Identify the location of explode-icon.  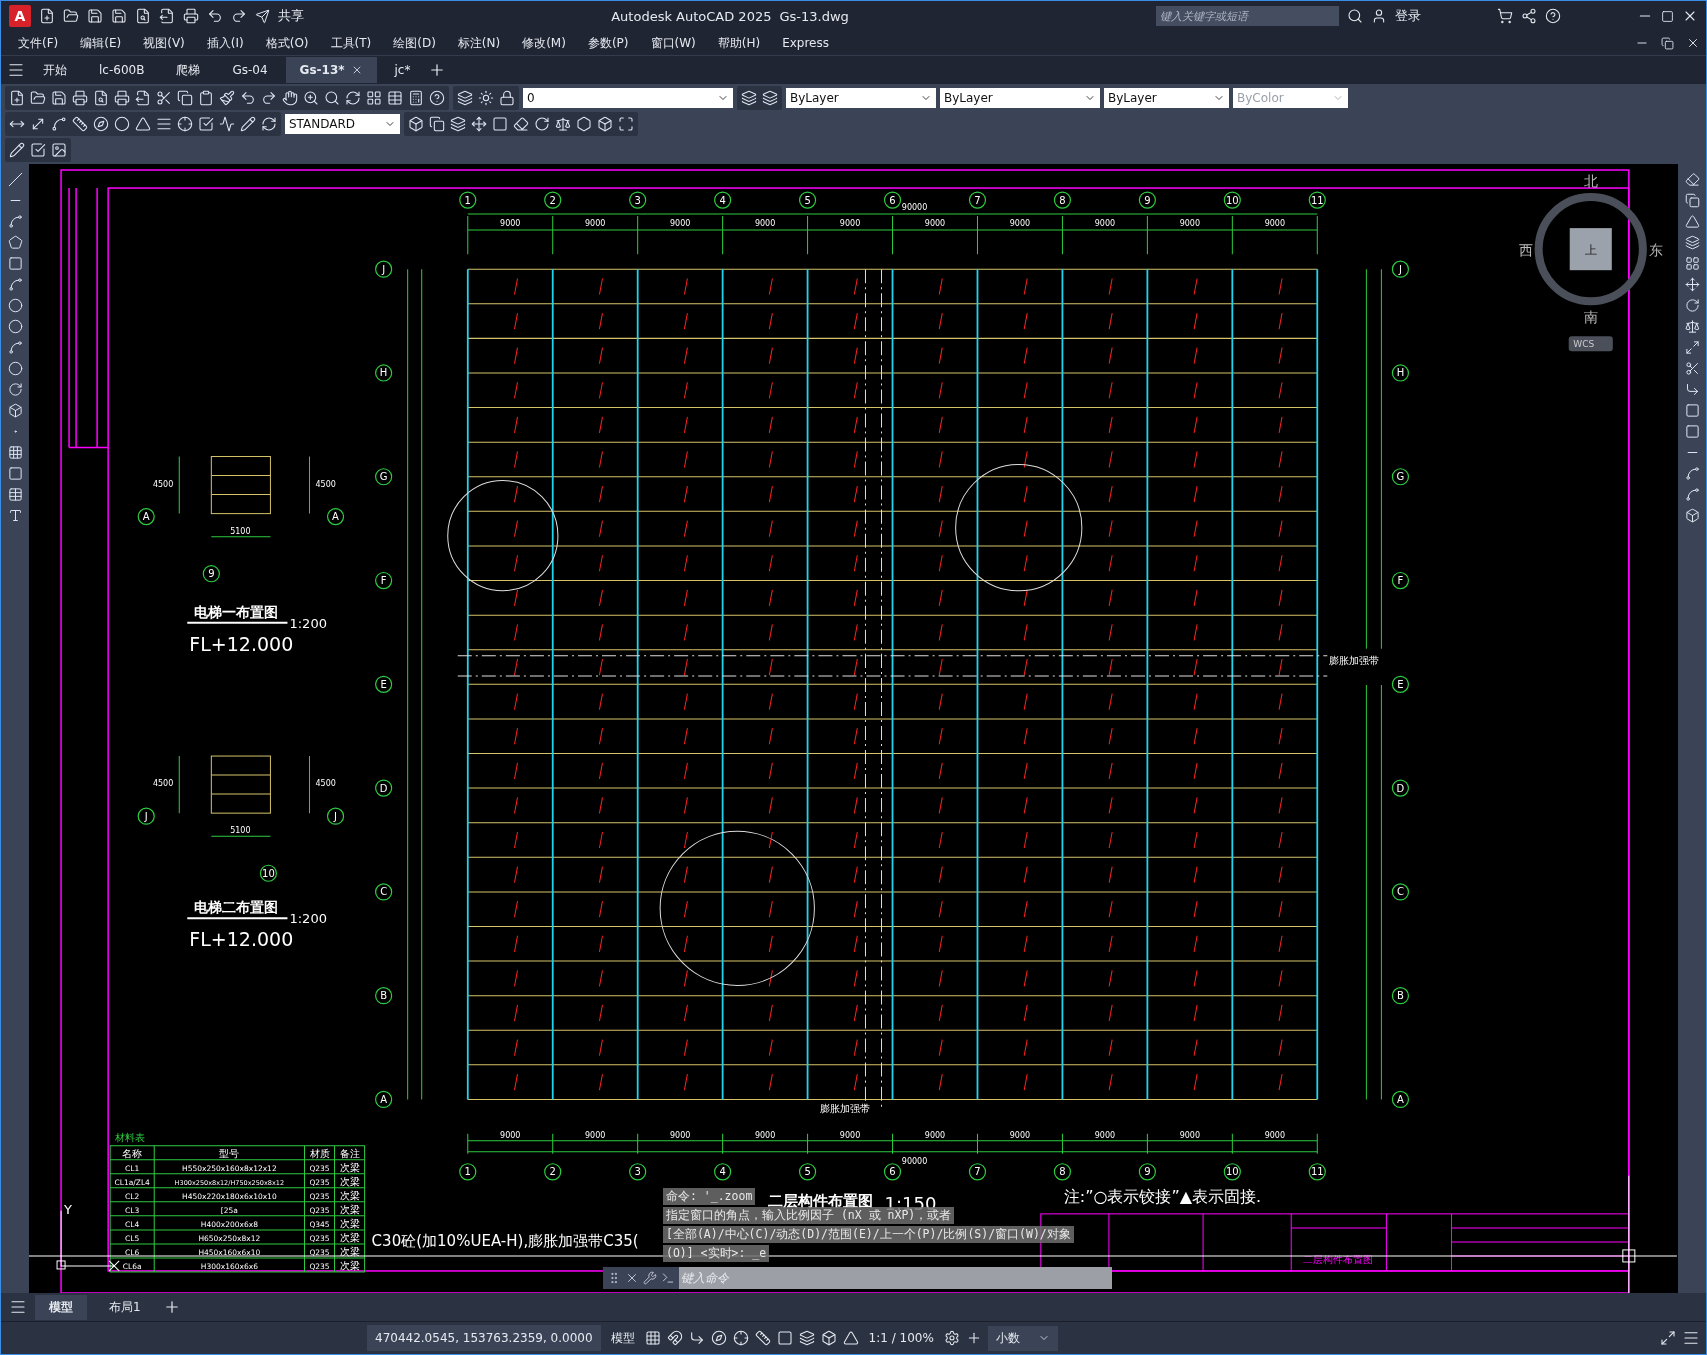
(1692, 515).